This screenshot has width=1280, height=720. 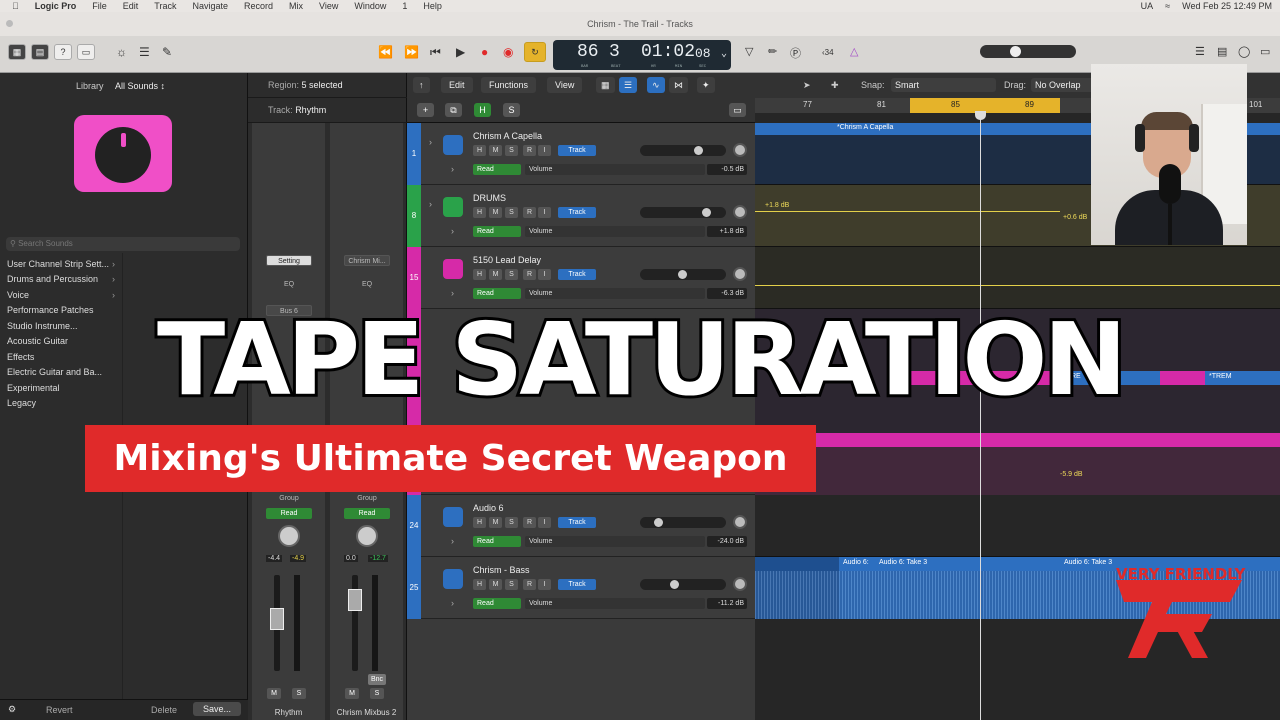 I want to click on fast-forward-icon: ⏩, so click(x=411, y=52).